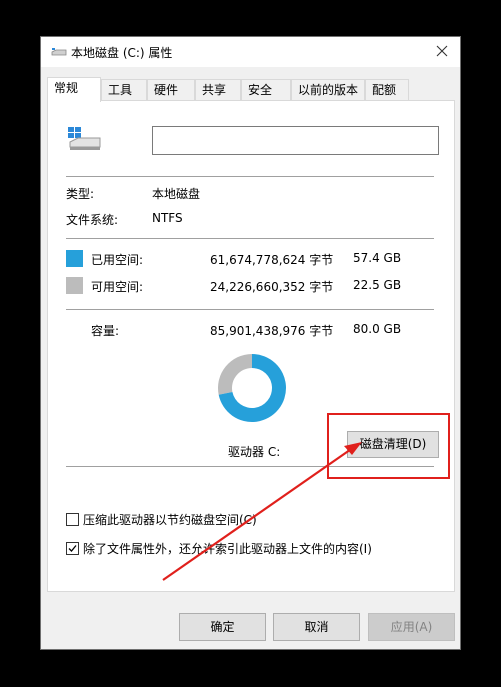 Image resolution: width=501 pixels, height=687 pixels. What do you see at coordinates (167, 218) in the screenshot?
I see `filesystem-value: NTFS` at bounding box center [167, 218].